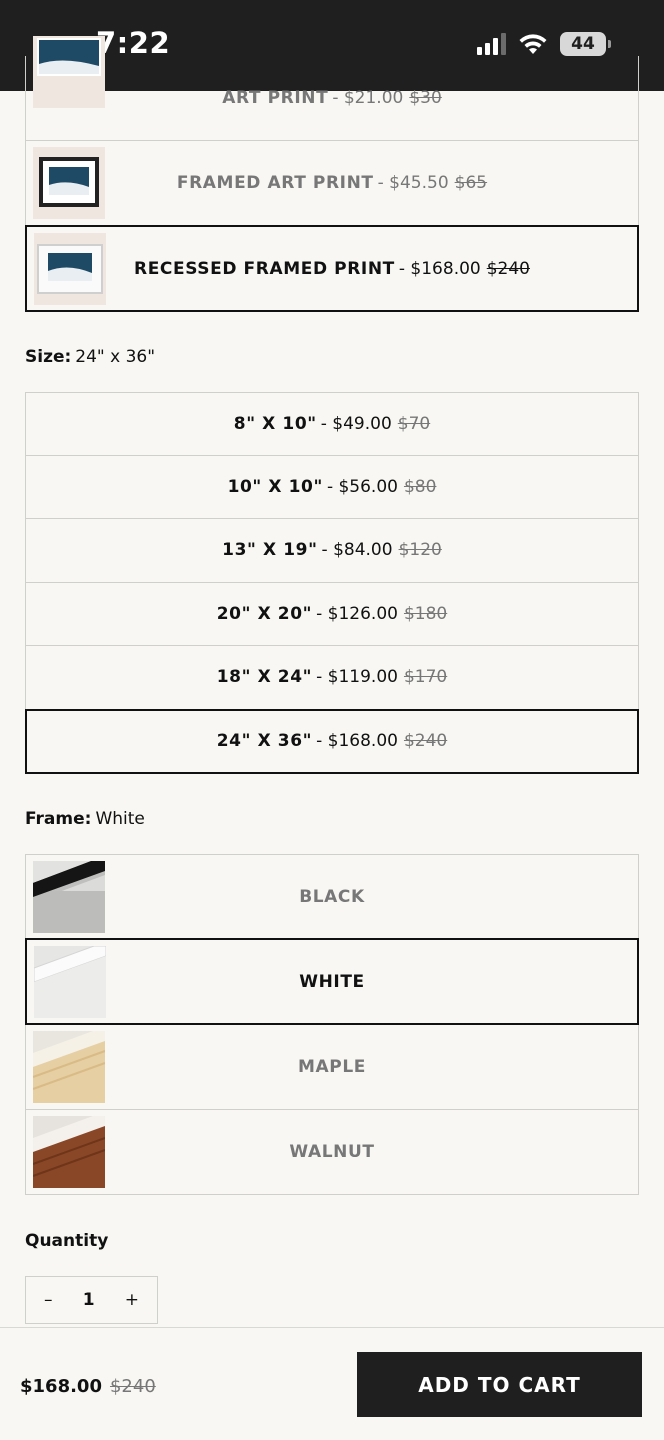 Image resolution: width=664 pixels, height=1440 pixels. I want to click on total-price-line: $168.00 $240, so click(88, 1386).